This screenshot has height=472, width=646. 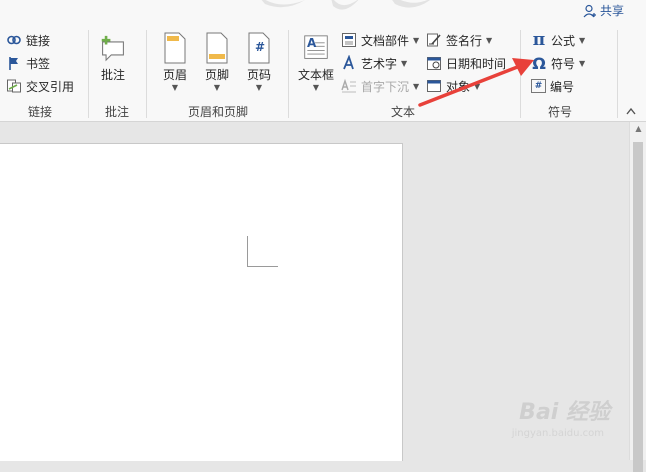 I want to click on scroll-up-icon: ▲, so click(x=638, y=131).